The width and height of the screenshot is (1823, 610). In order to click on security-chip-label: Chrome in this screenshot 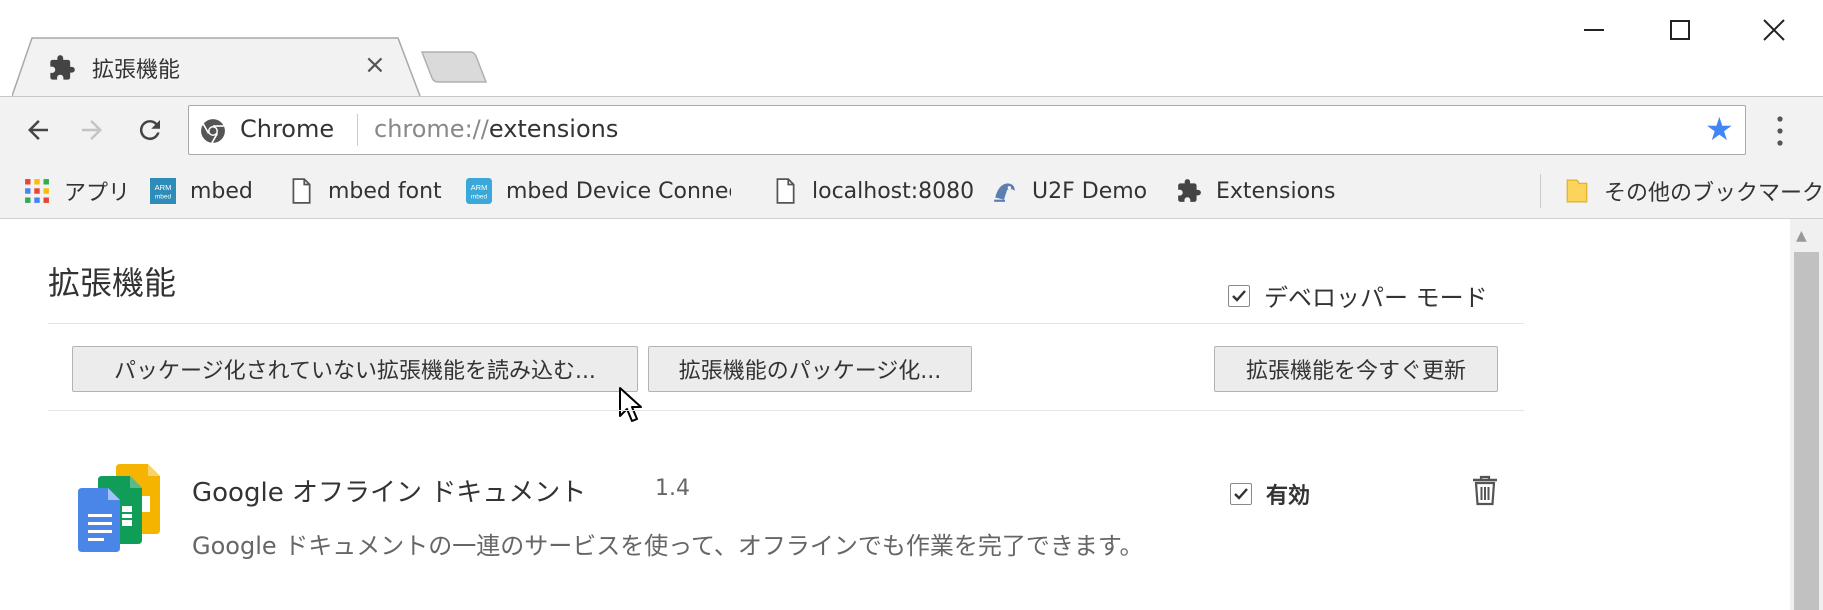, I will do `click(287, 129)`.